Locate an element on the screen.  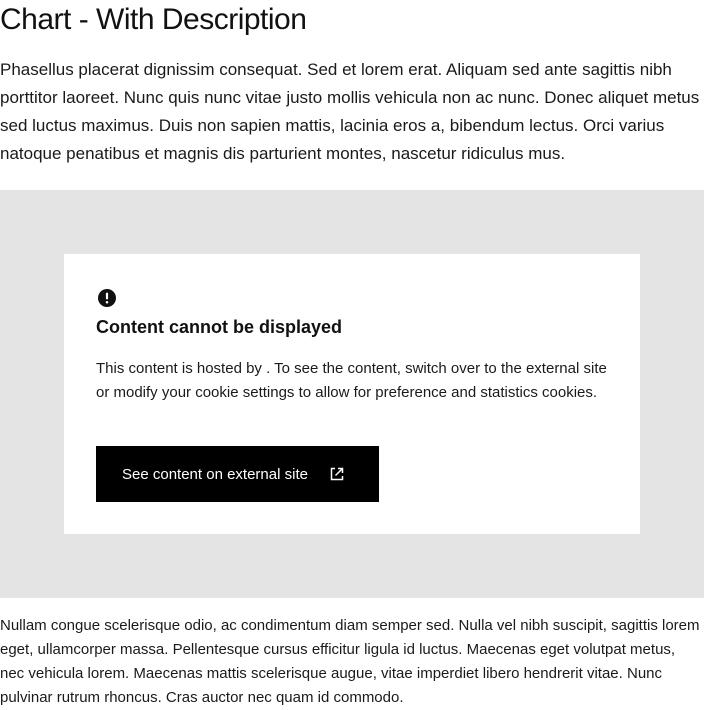
alert-circle-icon is located at coordinates (107, 298).